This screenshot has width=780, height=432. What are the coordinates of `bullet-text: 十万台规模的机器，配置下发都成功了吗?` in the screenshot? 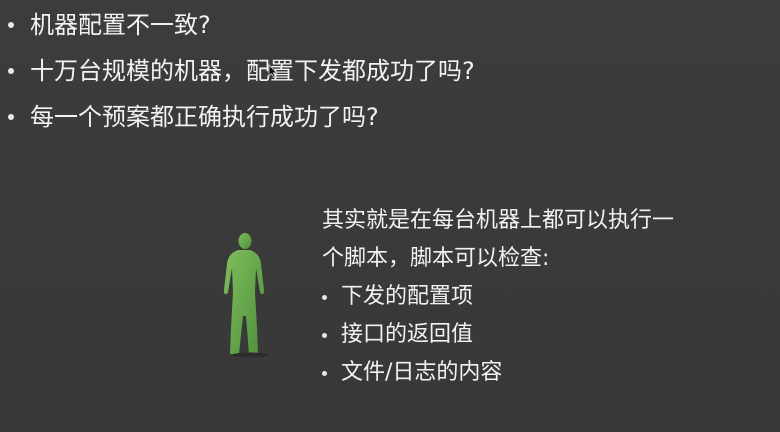 It's located at (252, 71).